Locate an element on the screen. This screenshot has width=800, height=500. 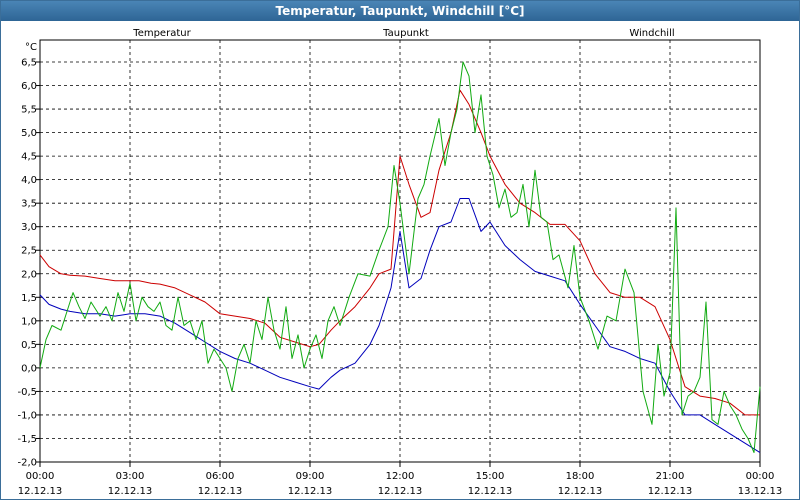
x-tick-time-label: 09:00 is located at coordinates (310, 476).